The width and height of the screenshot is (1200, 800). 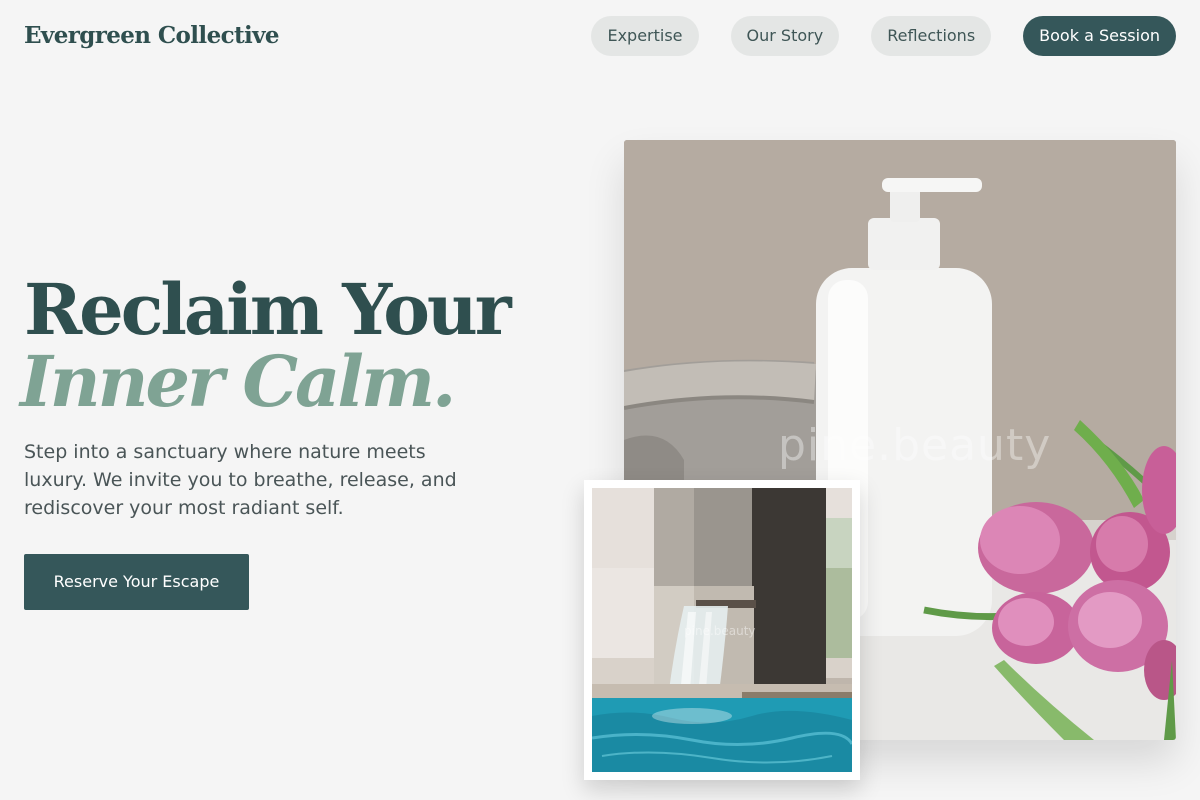 What do you see at coordinates (268, 309) in the screenshot?
I see `hero-title-line1: Reclaim Your` at bounding box center [268, 309].